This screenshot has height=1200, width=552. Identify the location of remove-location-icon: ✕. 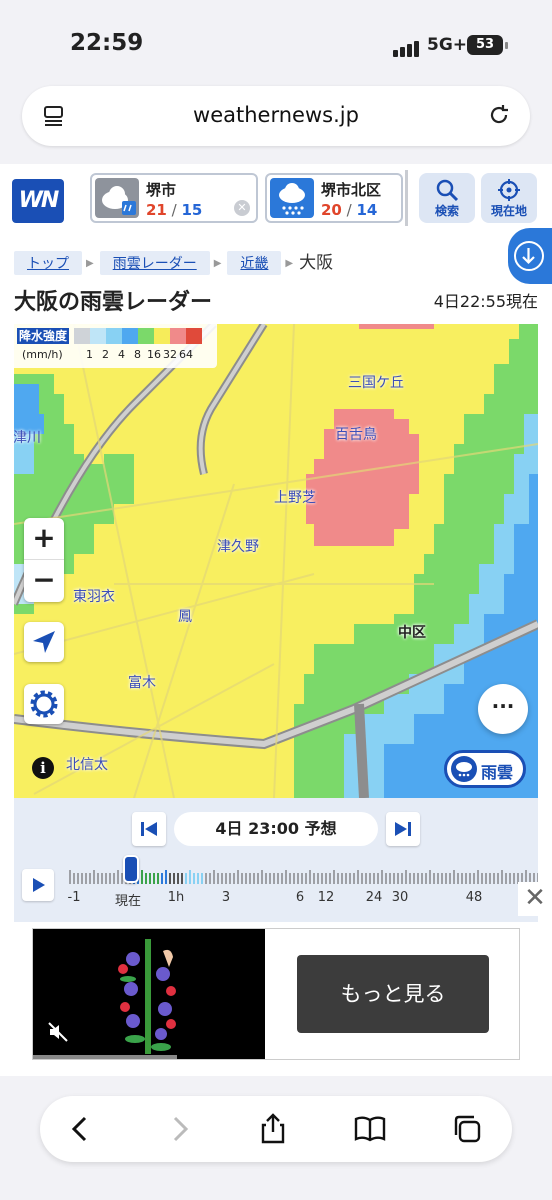
(242, 208).